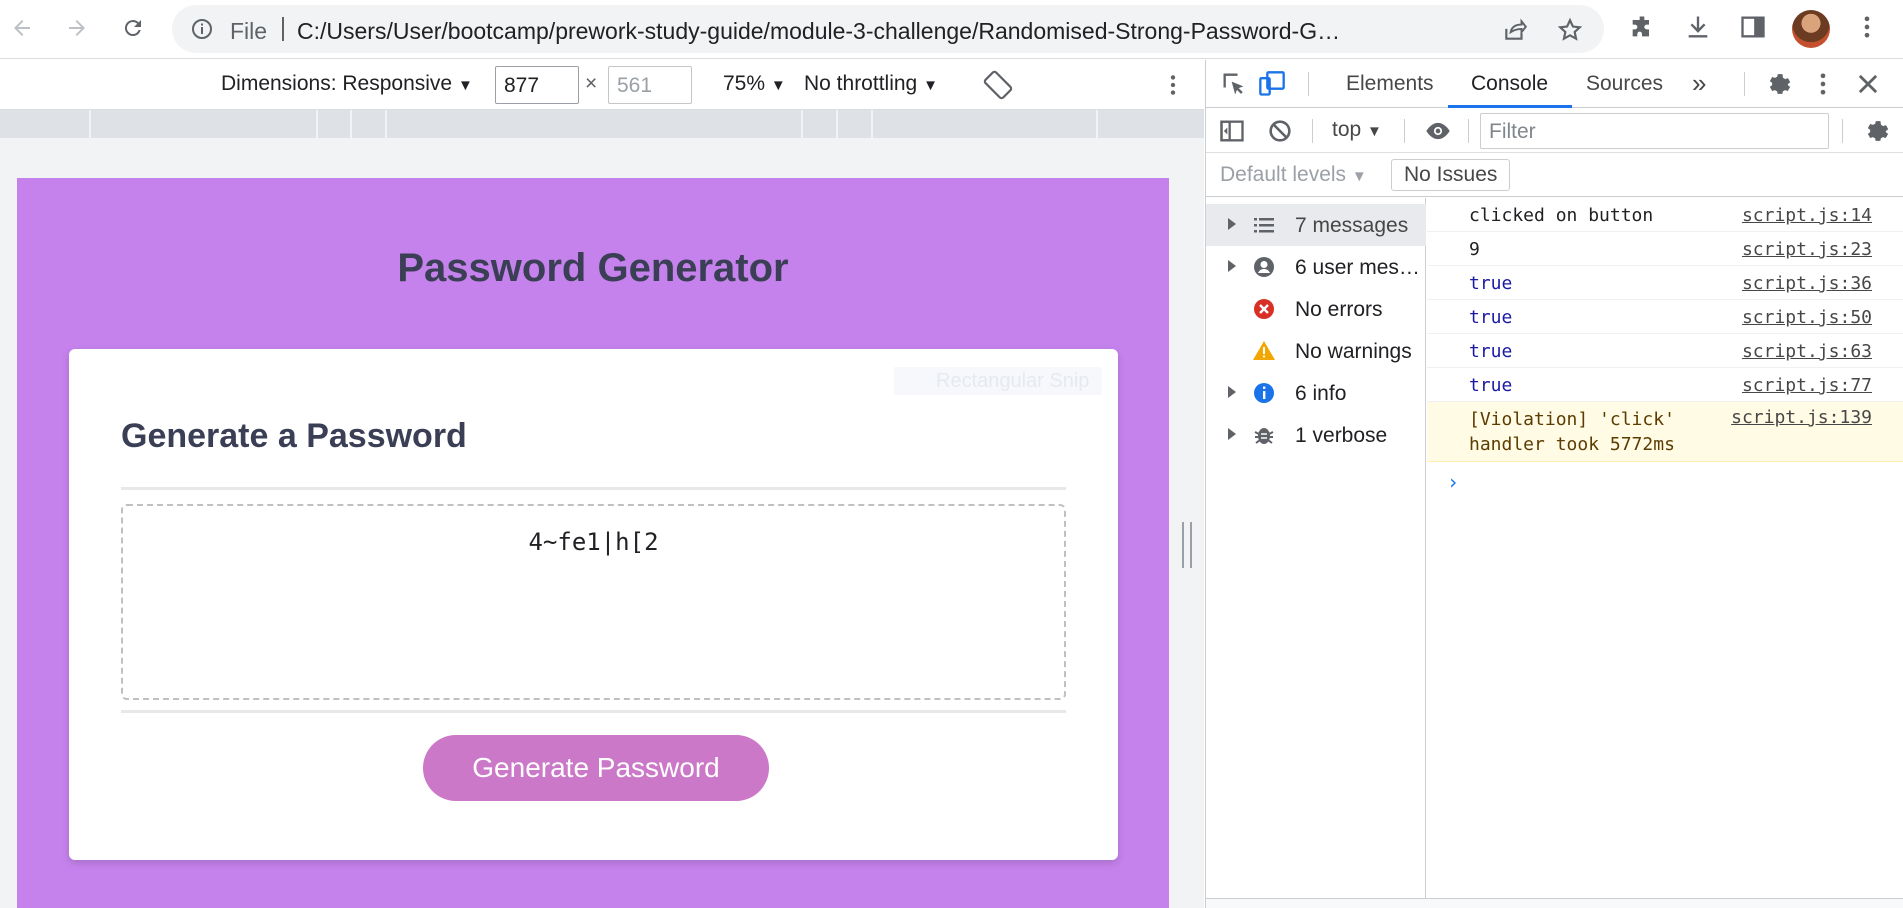 The height and width of the screenshot is (908, 1903). What do you see at coordinates (1665, 215) in the screenshot?
I see `console-message: clicked on button script.js:14` at bounding box center [1665, 215].